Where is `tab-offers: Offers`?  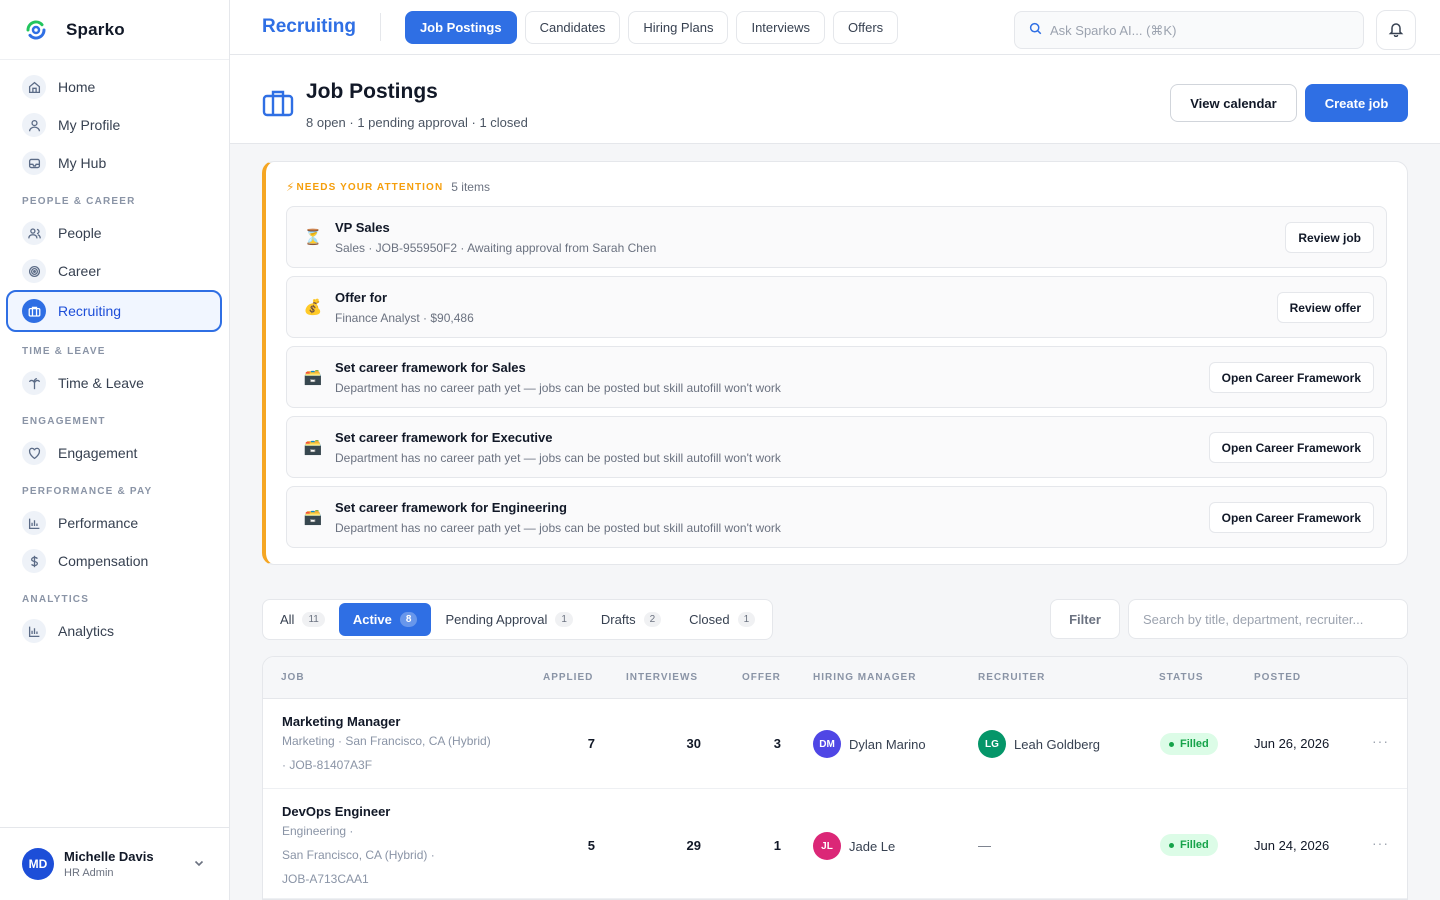 tab-offers: Offers is located at coordinates (865, 27).